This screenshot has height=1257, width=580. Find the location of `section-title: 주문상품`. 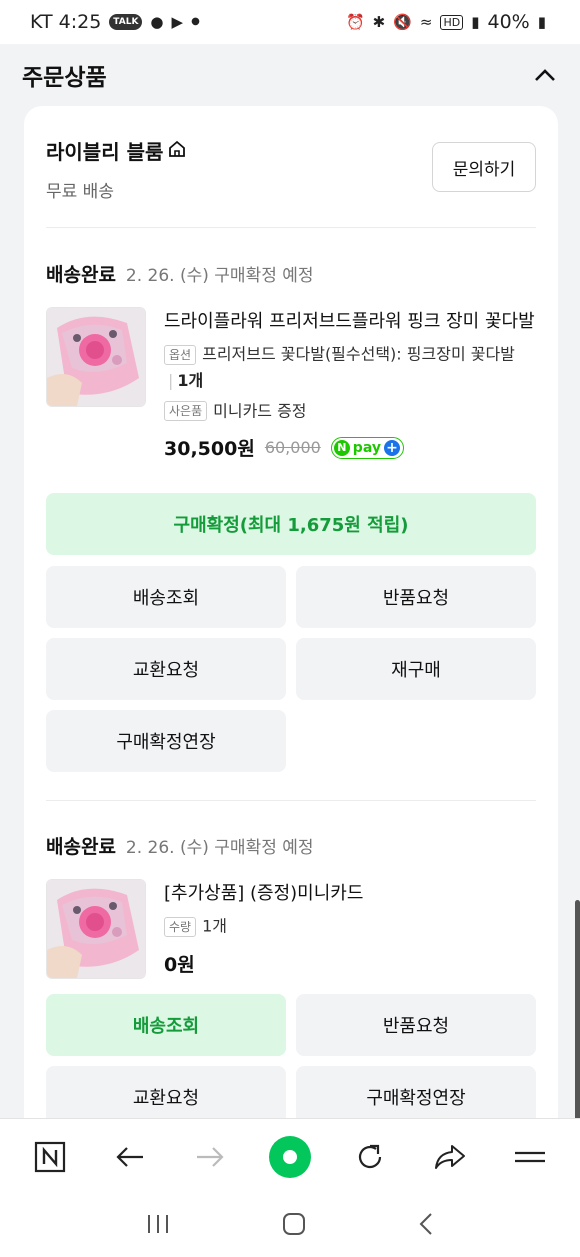

section-title: 주문상품 is located at coordinates (64, 78).